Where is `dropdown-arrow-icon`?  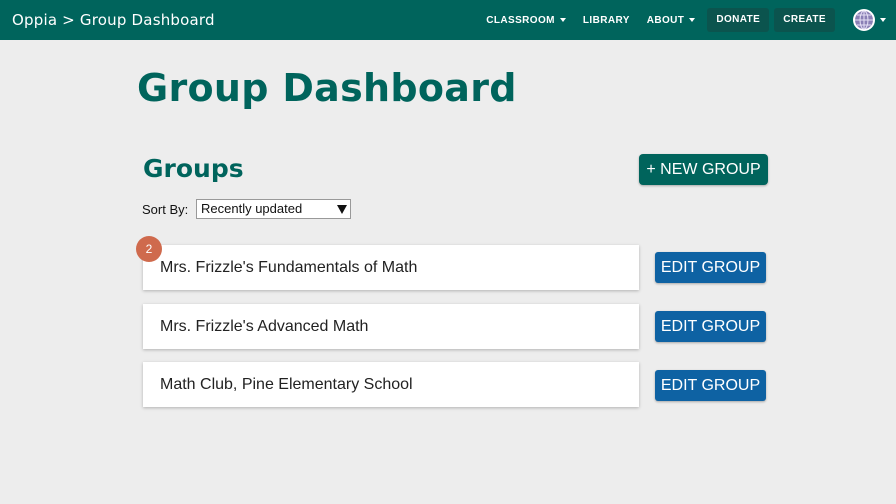
dropdown-arrow-icon is located at coordinates (342, 209).